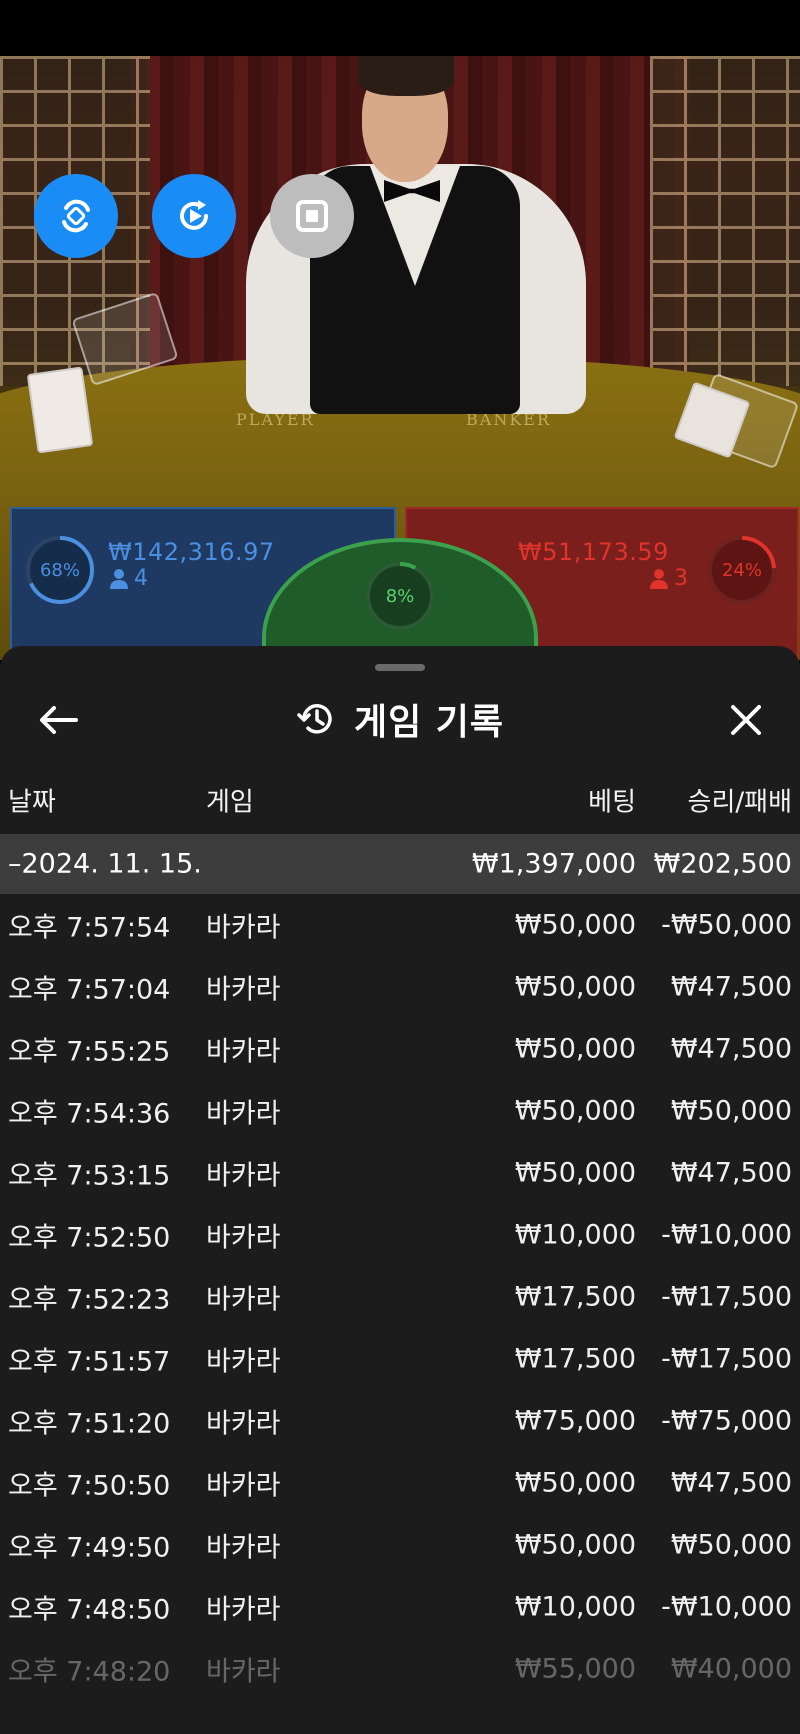 The image size is (800, 1734). Describe the element at coordinates (230, 800) in the screenshot. I see `column-game: 게임` at that location.